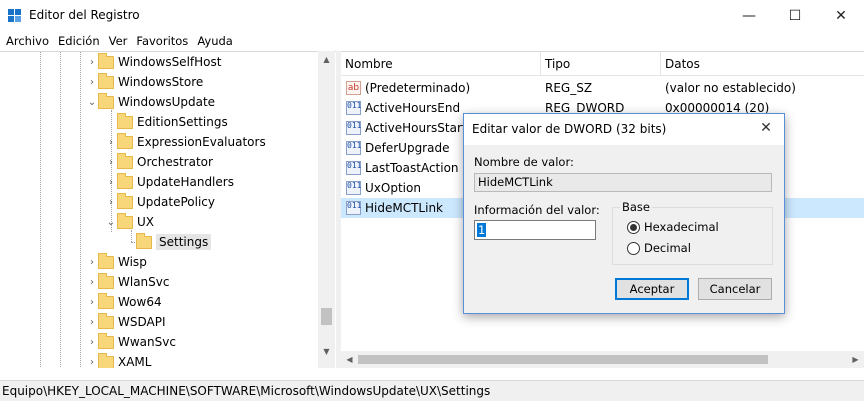 The image size is (864, 407). I want to click on menu-favoritos: Favoritos, so click(162, 41).